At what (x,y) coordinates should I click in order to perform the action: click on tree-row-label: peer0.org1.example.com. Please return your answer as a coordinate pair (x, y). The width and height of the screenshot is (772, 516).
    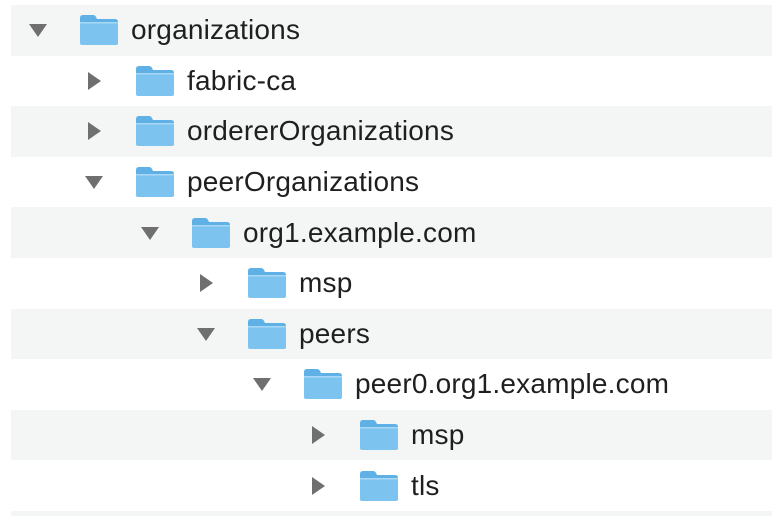
    Looking at the image, I should click on (512, 384).